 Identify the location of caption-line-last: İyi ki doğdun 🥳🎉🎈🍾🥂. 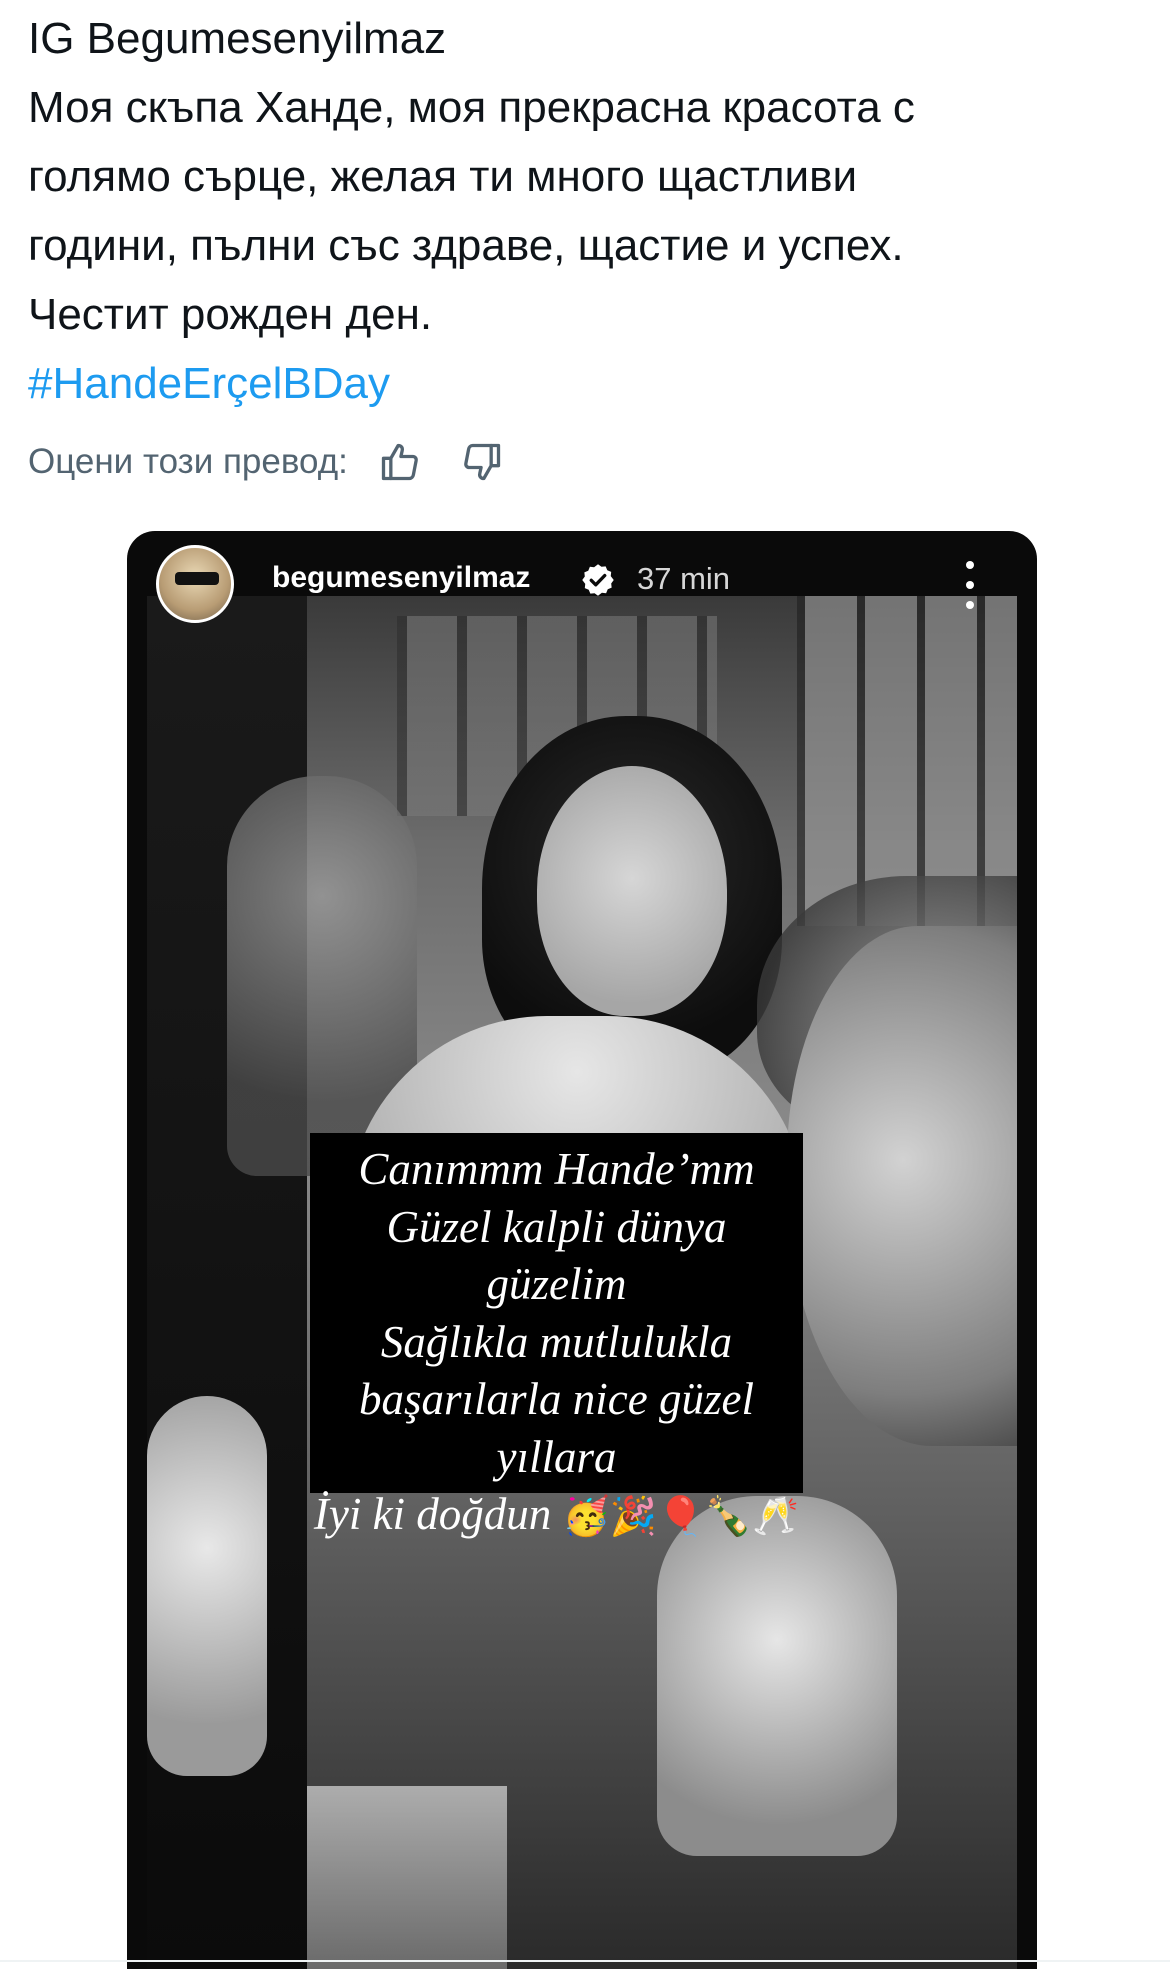
(556, 1516).